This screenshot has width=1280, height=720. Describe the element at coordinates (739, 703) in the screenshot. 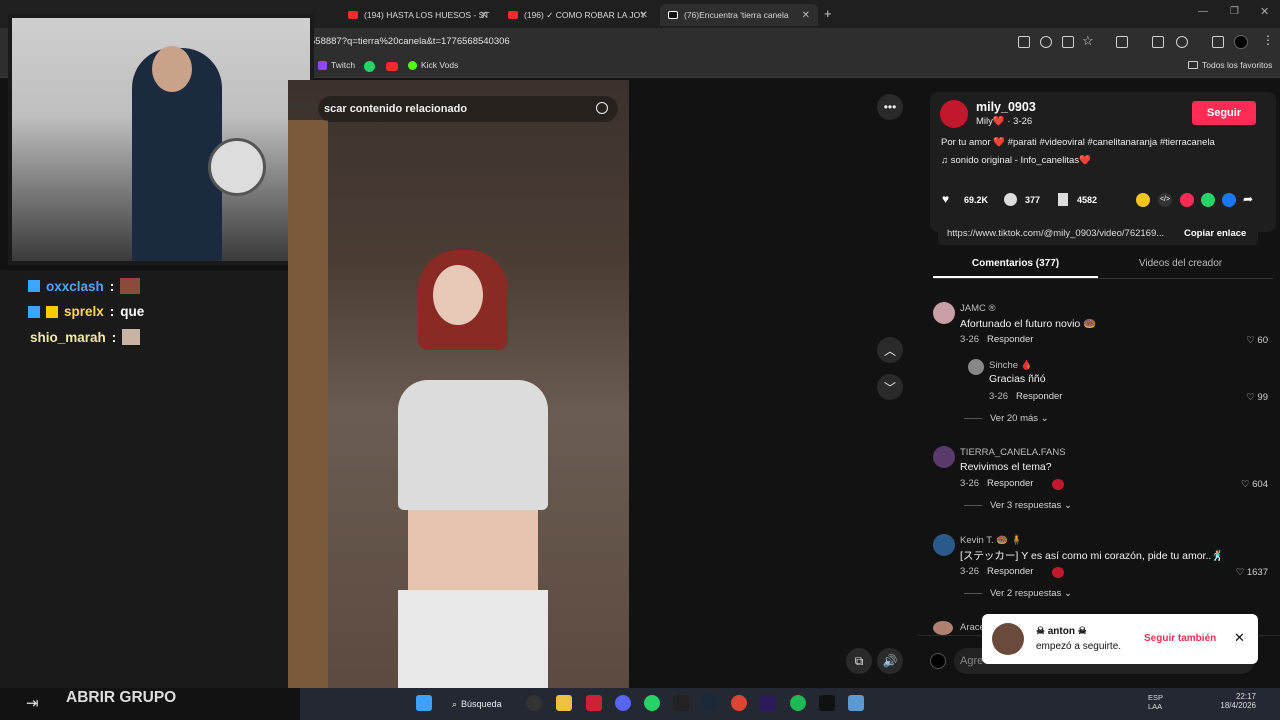

I see `chrome-icon` at that location.